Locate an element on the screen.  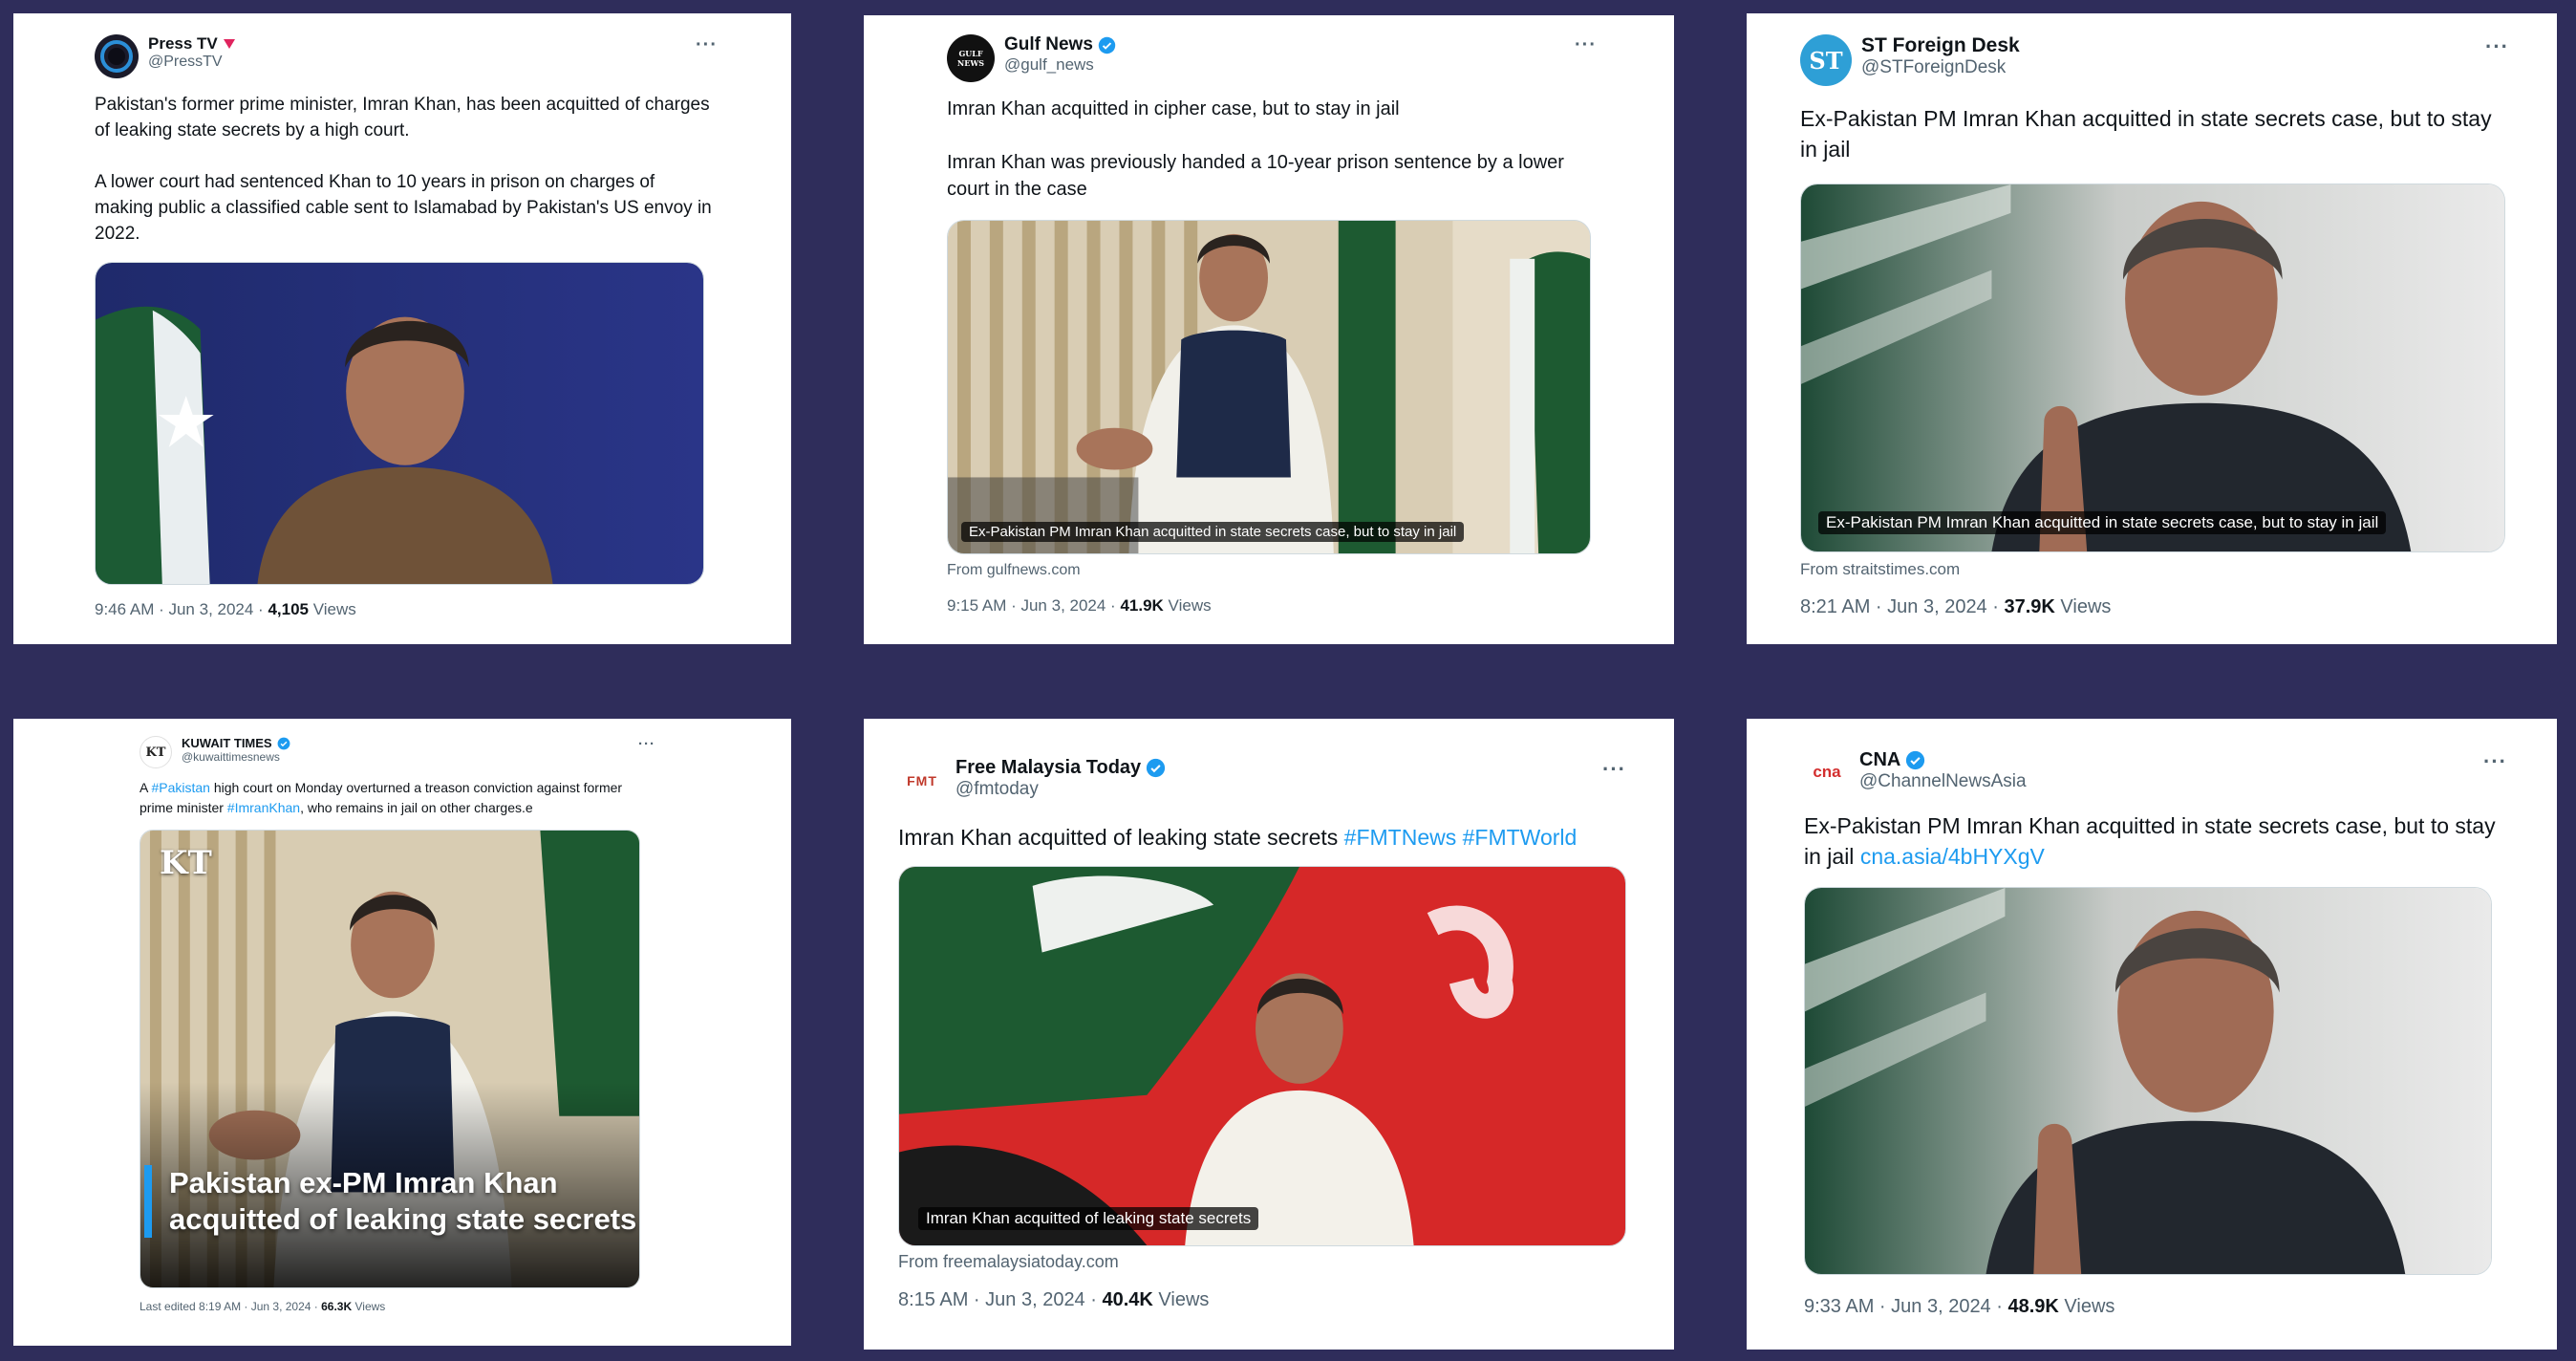
photo-imran-khan-seated is located at coordinates (1269, 387).